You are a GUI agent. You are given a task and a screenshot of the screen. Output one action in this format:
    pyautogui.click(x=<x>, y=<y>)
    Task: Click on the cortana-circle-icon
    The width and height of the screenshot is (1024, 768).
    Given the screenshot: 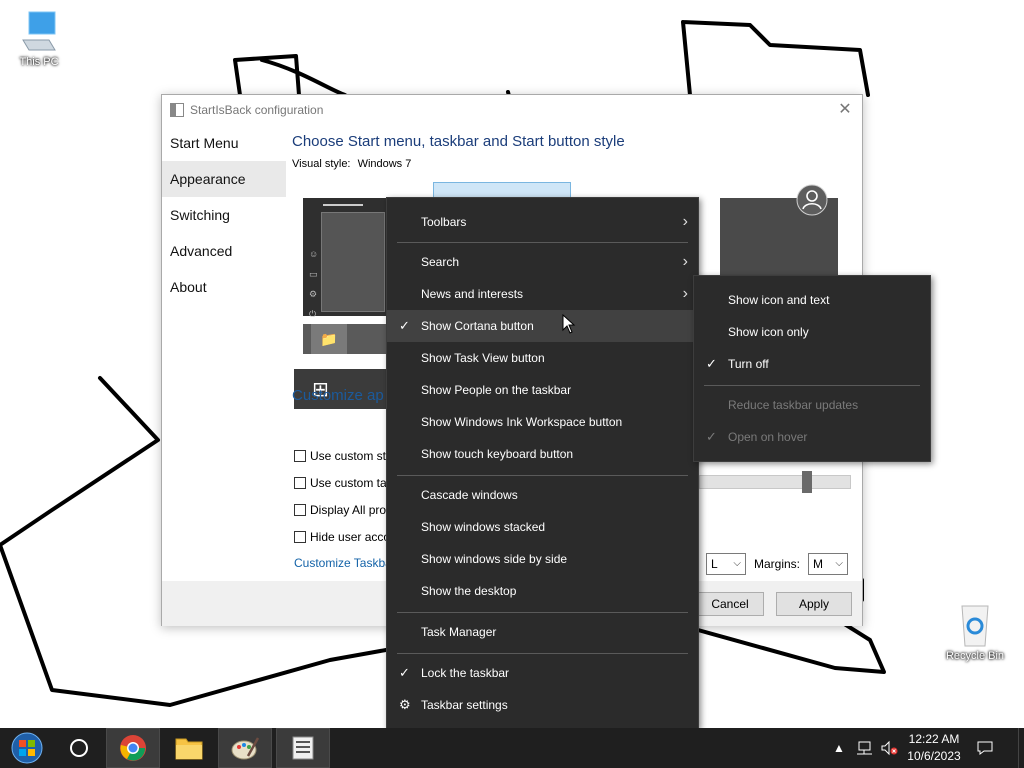 What is the action you would take?
    pyautogui.click(x=79, y=748)
    